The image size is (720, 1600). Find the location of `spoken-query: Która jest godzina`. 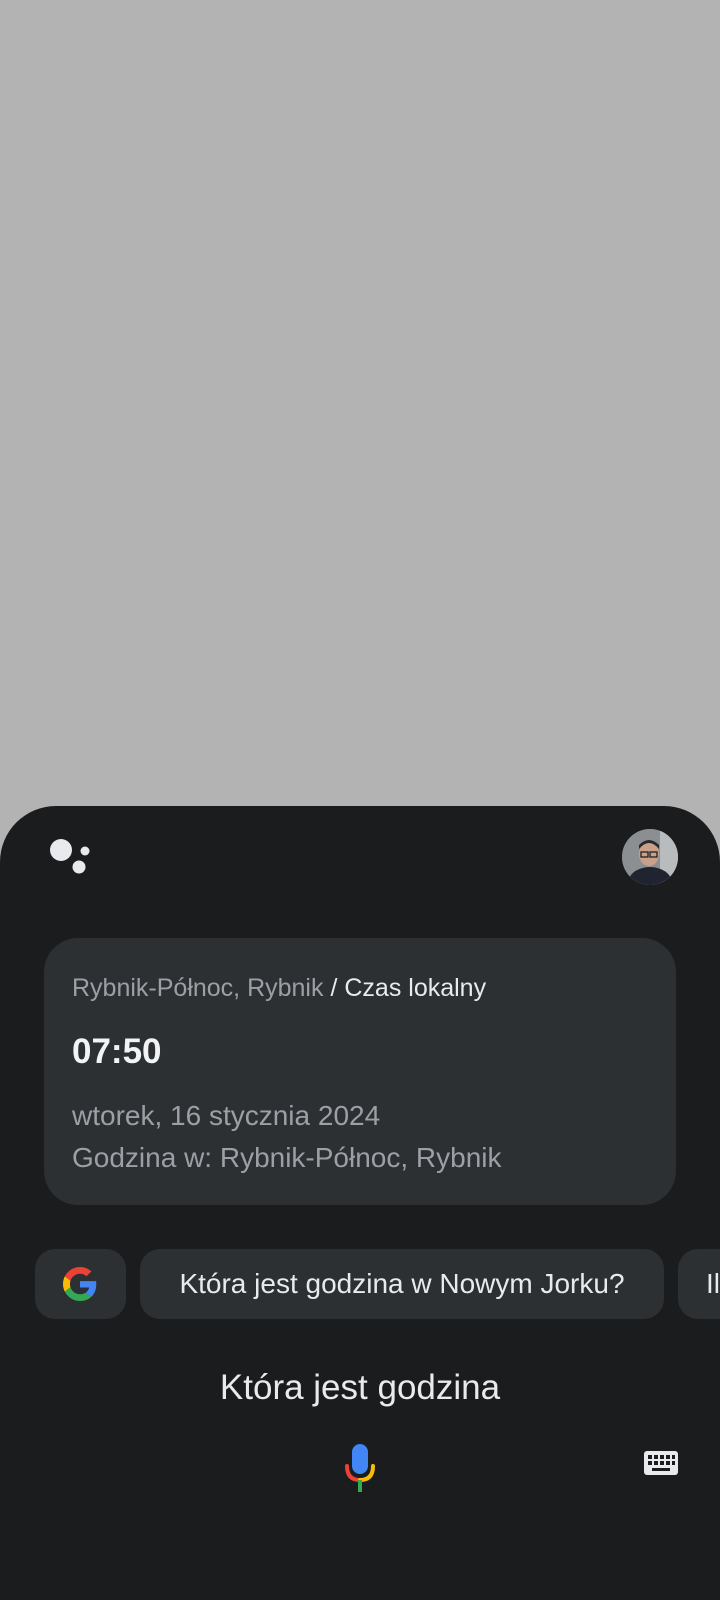

spoken-query: Która jest godzina is located at coordinates (360, 1387).